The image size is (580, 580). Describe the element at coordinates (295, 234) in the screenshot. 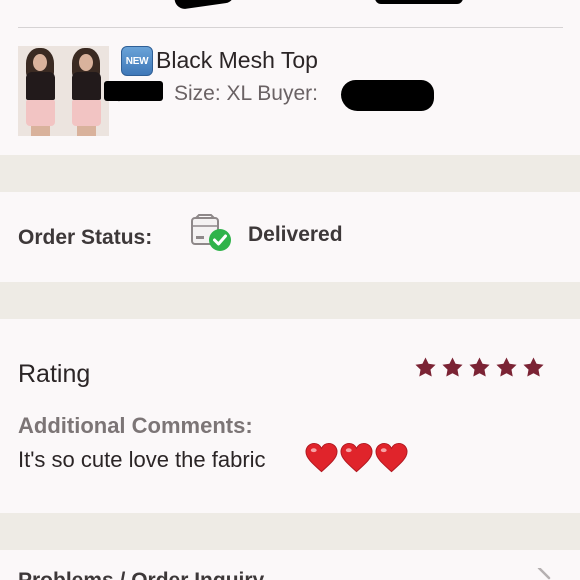

I see `order-status-value: Delivered` at that location.